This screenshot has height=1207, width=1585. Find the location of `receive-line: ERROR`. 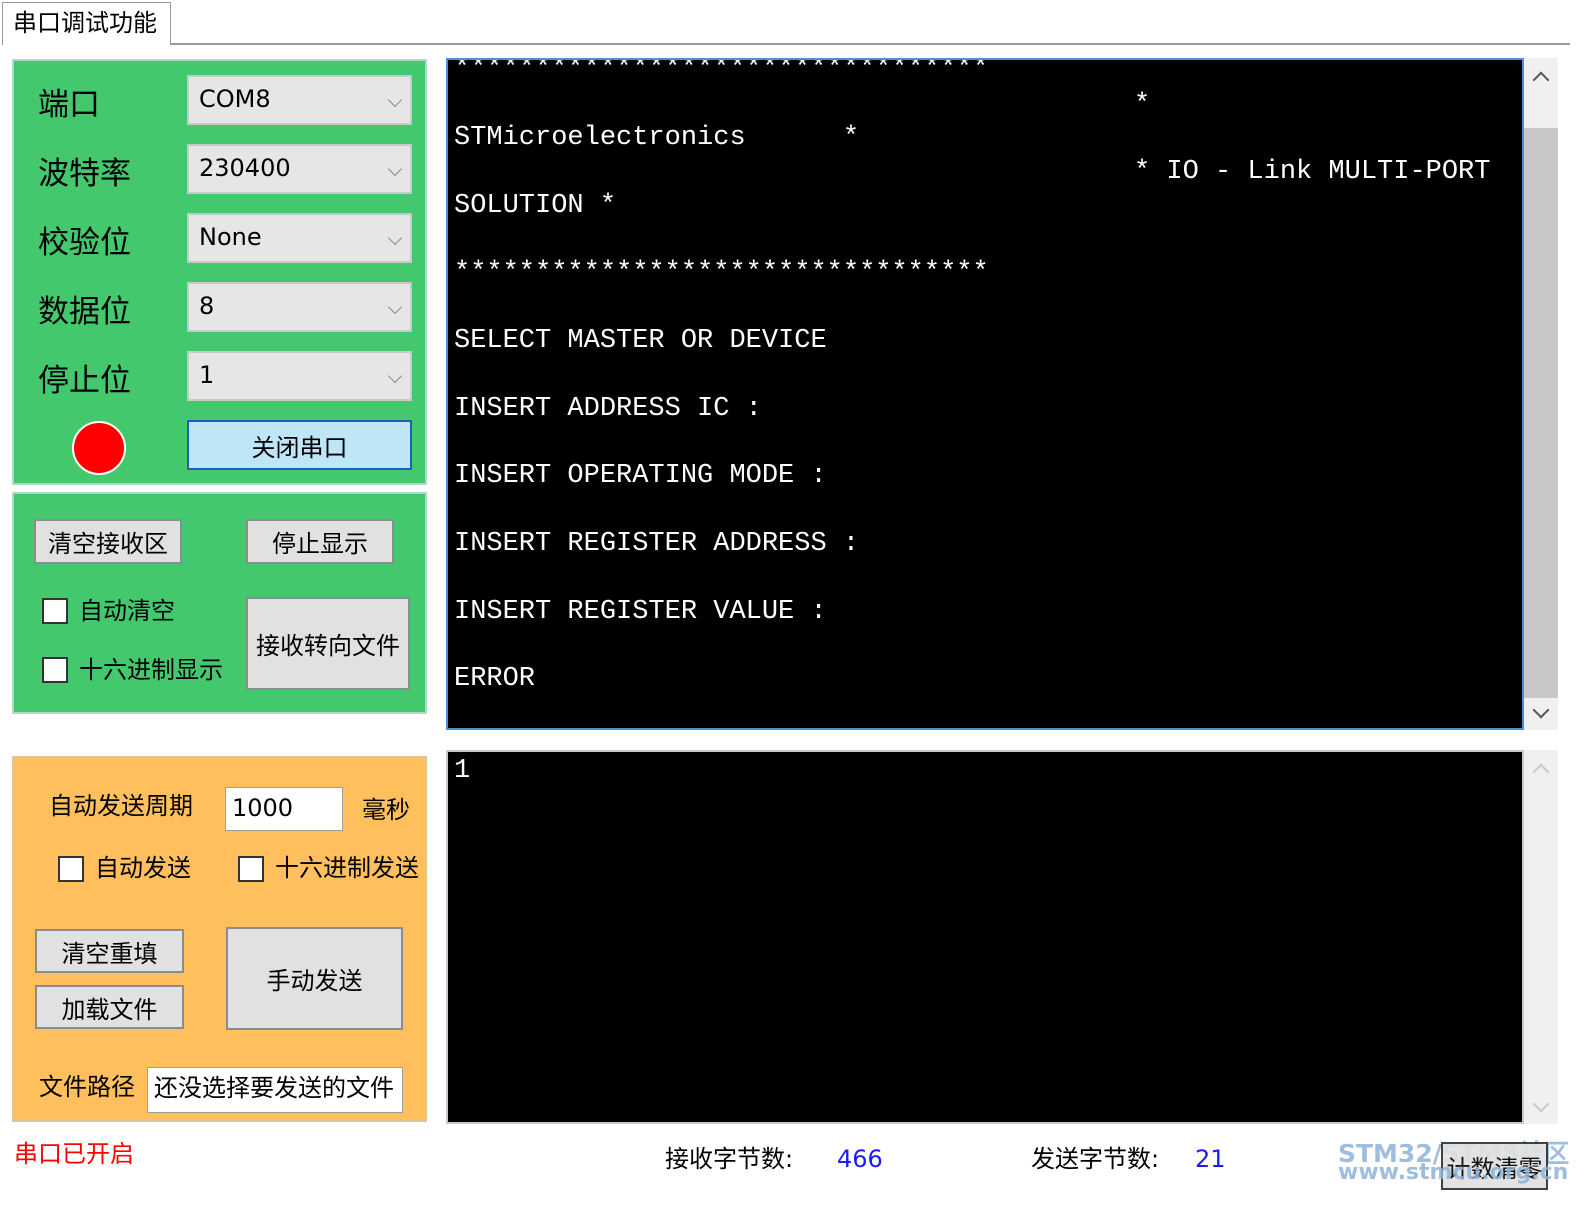

receive-line: ERROR is located at coordinates (494, 679).